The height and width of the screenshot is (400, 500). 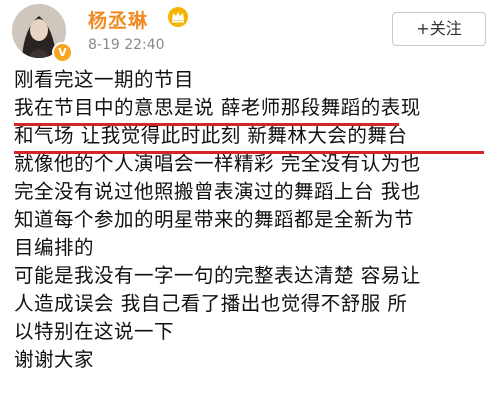 What do you see at coordinates (217, 107) in the screenshot?
I see `post-line: 我在节目中的意思是说 薛老师那段舞蹈的表现` at bounding box center [217, 107].